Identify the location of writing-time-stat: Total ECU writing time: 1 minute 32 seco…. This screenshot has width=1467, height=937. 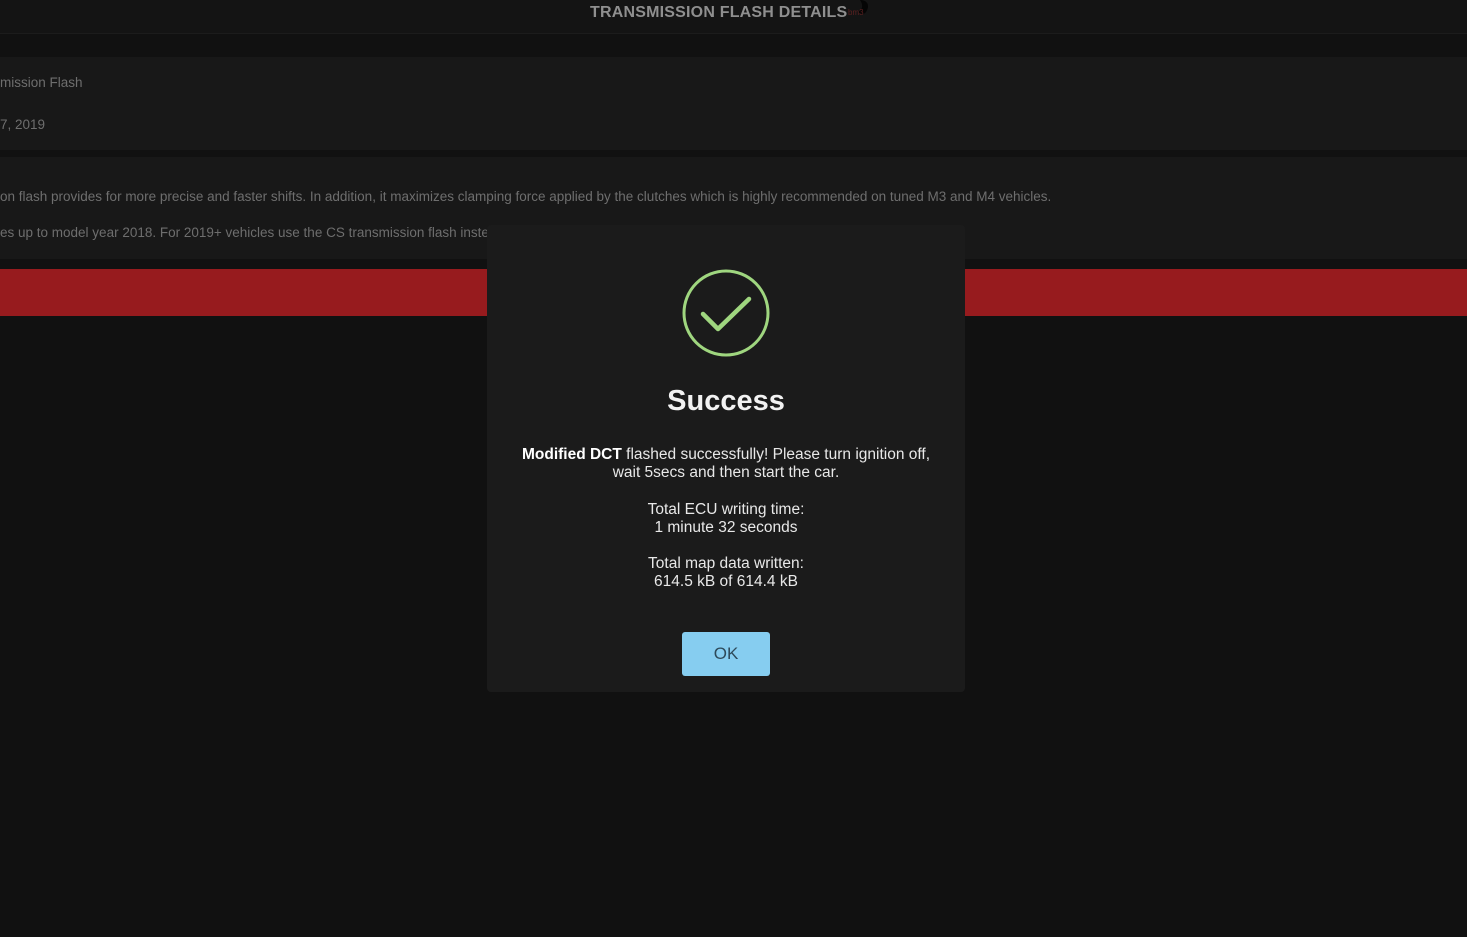
(726, 519).